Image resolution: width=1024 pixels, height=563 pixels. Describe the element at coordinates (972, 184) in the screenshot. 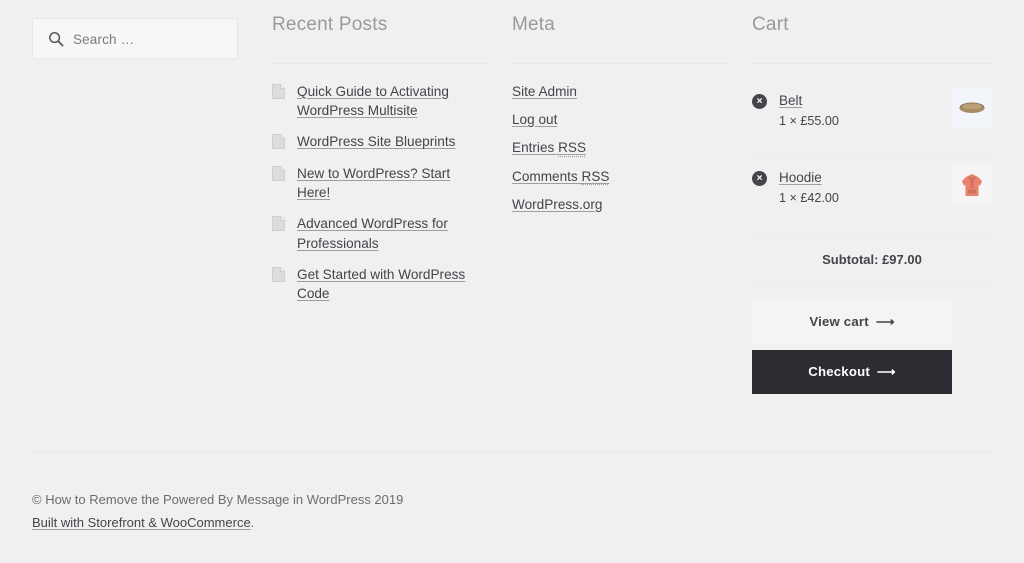

I see `hoodie-thumbnail` at that location.